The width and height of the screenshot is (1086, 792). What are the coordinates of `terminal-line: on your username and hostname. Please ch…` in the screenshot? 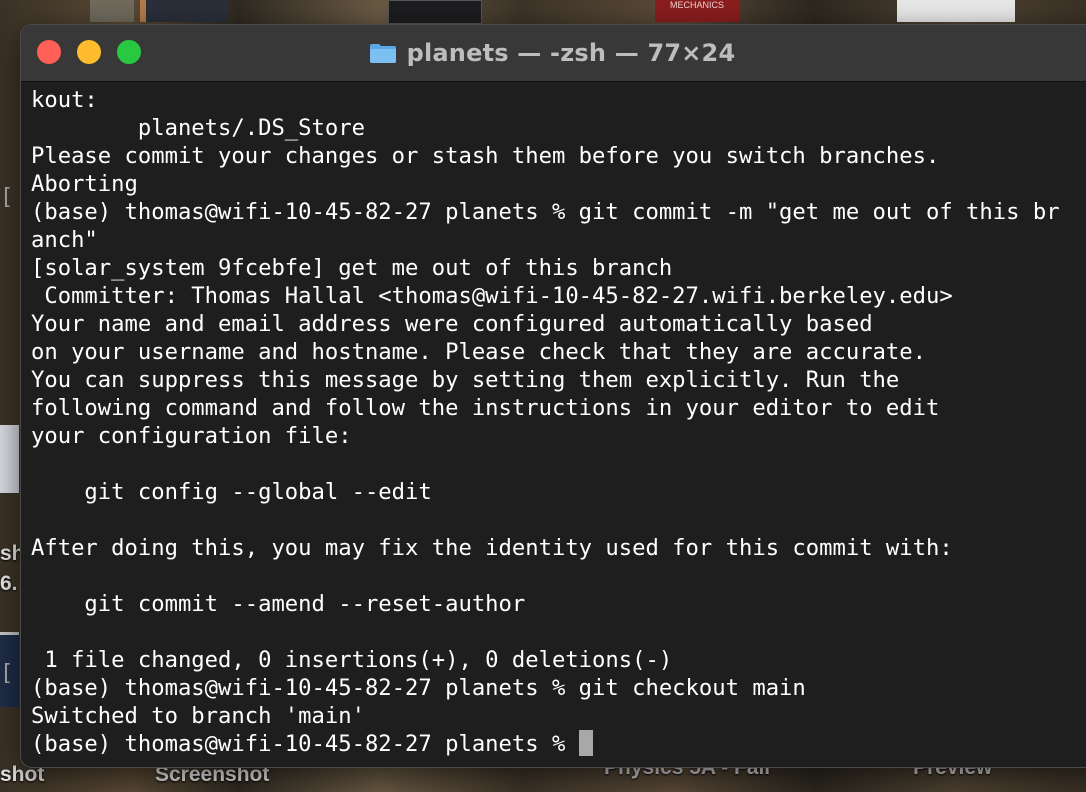 It's located at (478, 352).